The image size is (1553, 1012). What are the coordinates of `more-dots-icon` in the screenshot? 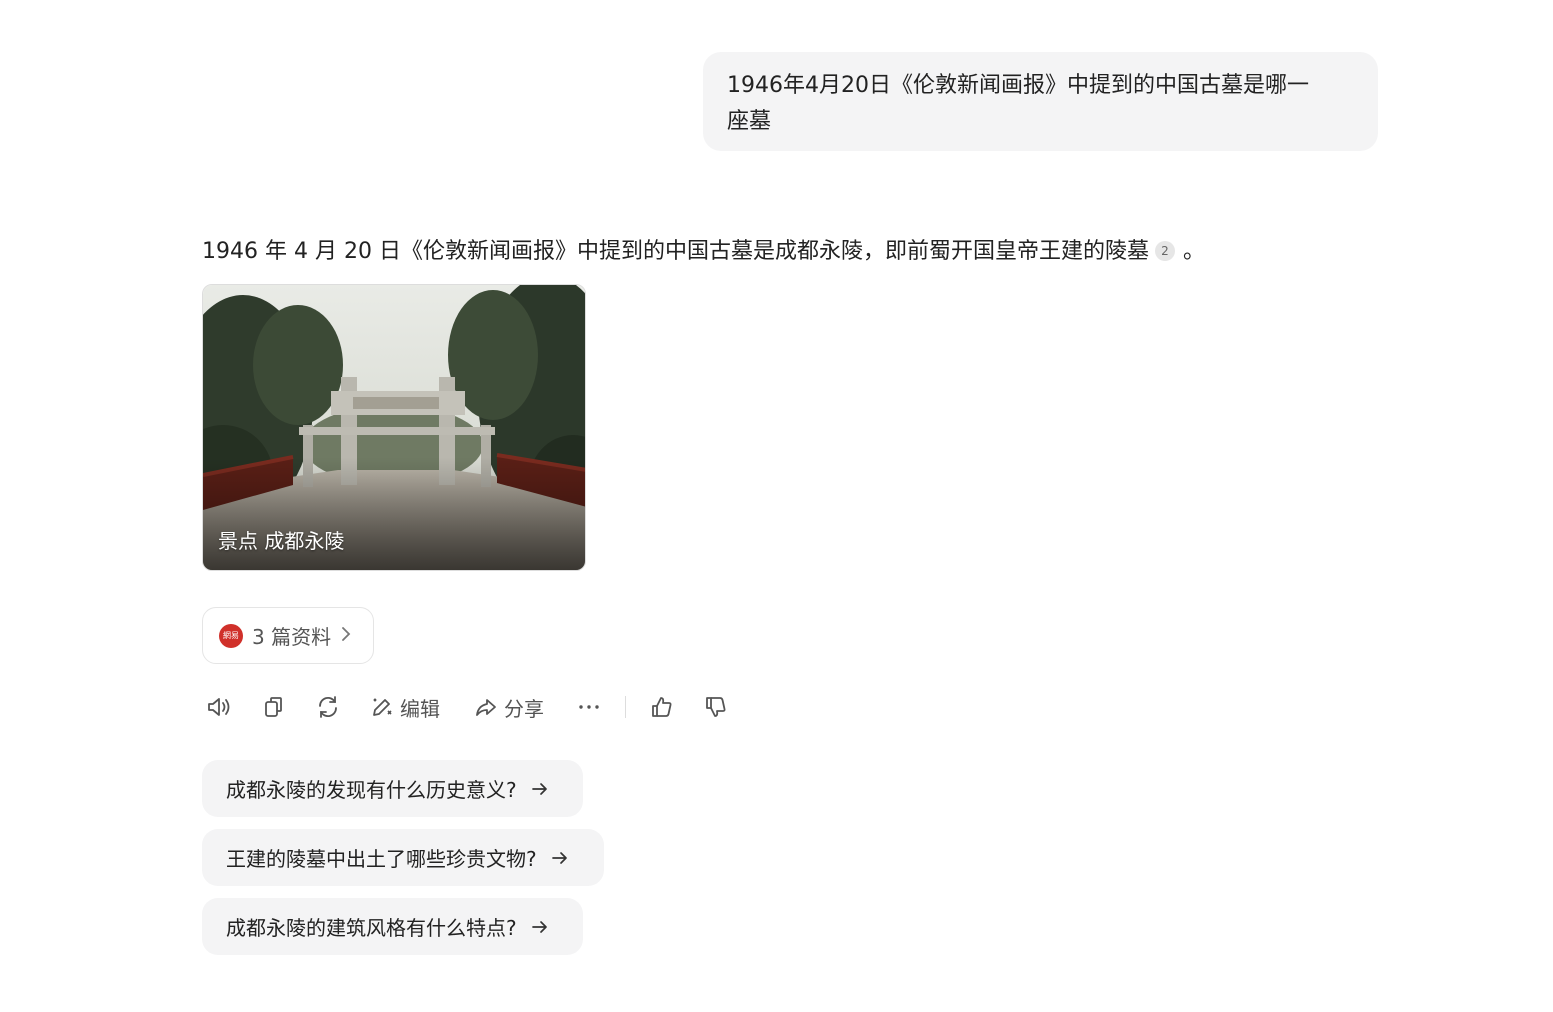 It's located at (589, 707).